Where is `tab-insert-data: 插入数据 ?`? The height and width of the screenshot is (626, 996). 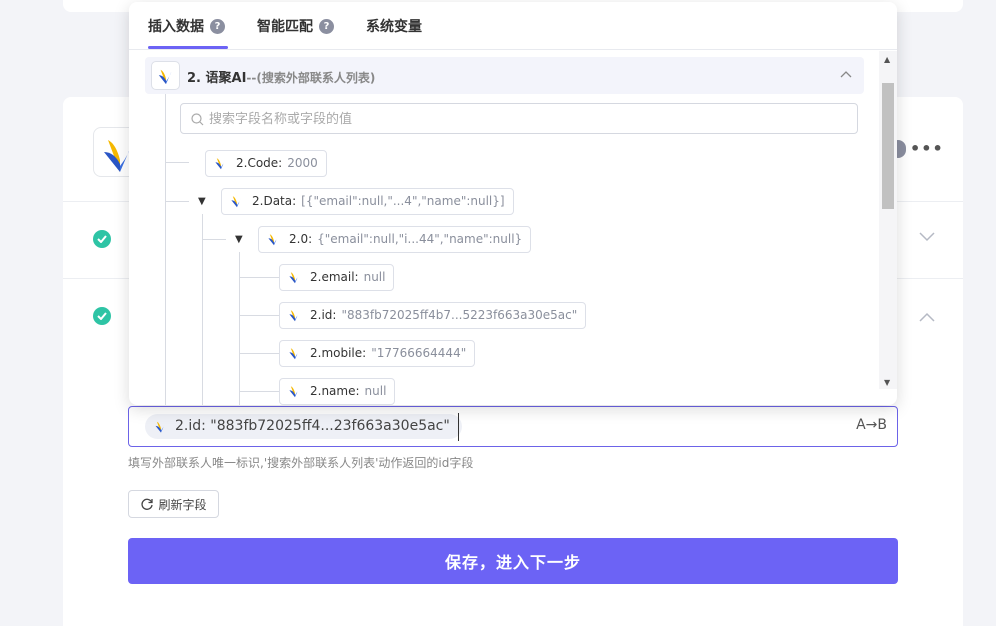 tab-insert-data: 插入数据 ? is located at coordinates (186, 26).